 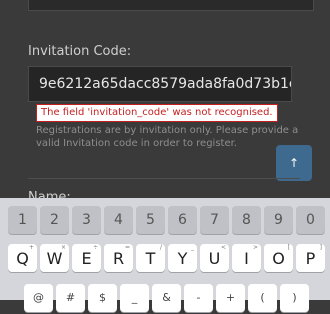 What do you see at coordinates (230, 298) in the screenshot?
I see `key-plus: +` at bounding box center [230, 298].